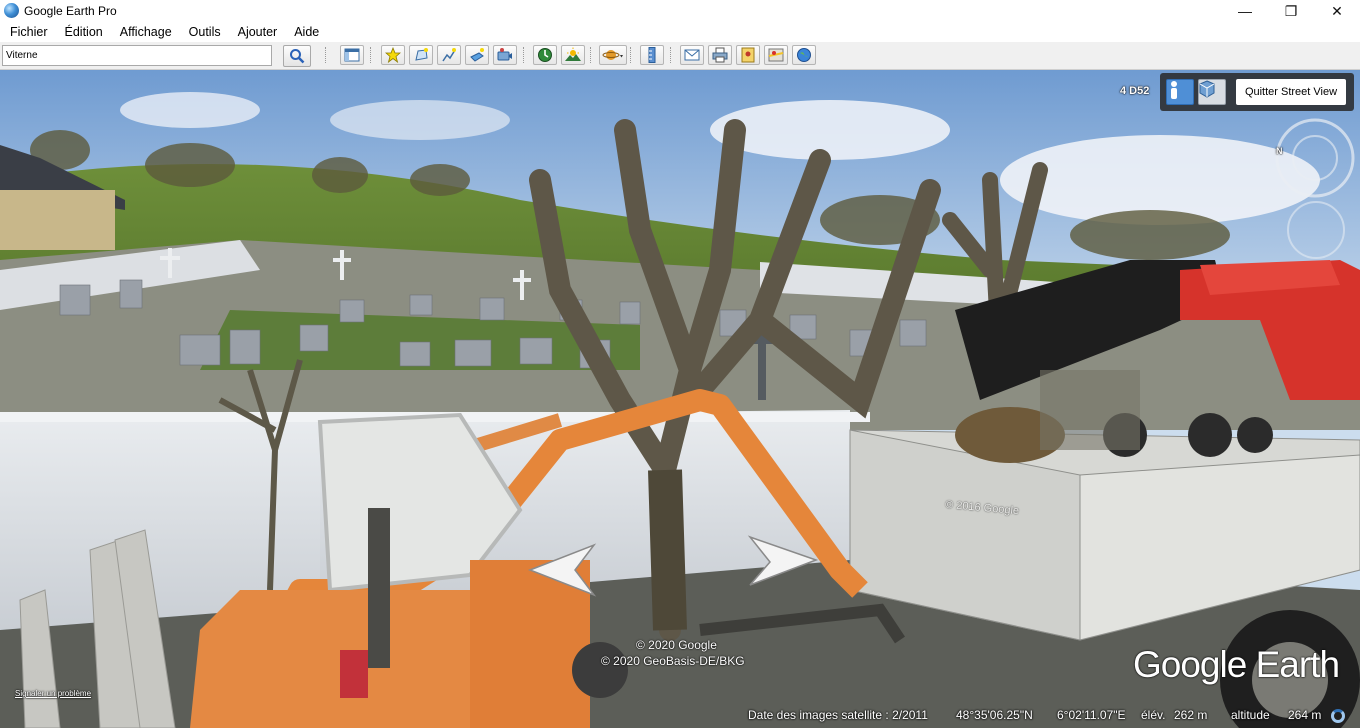 The width and height of the screenshot is (1360, 728). I want to click on maximize-icon: ❐, so click(1291, 10).